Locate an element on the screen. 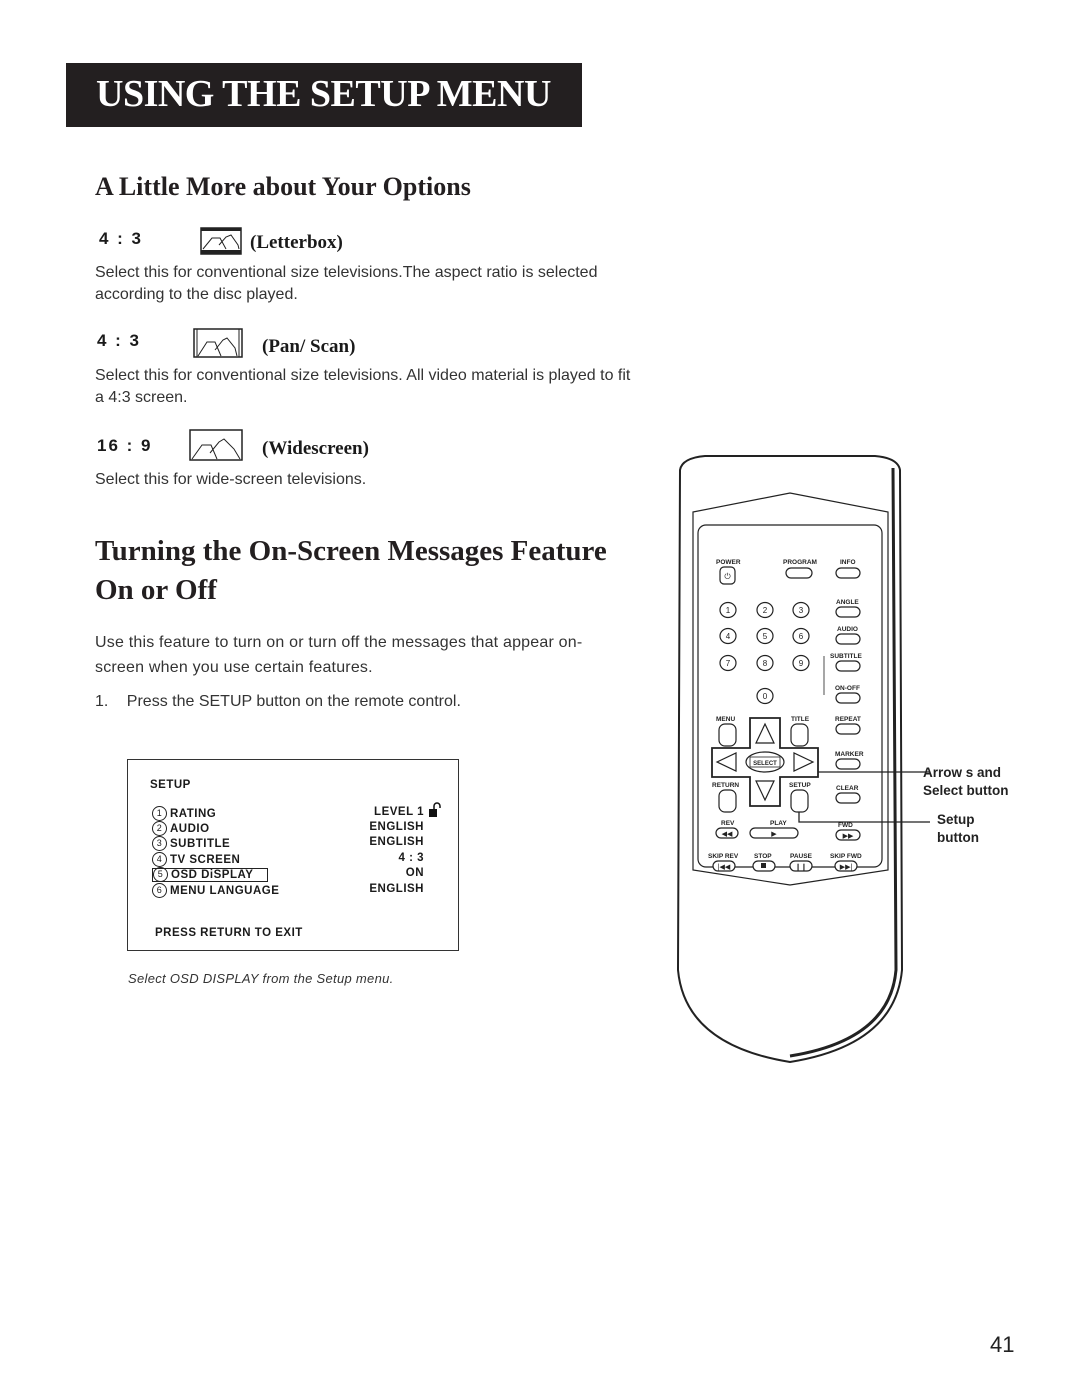  osd-row: 6 MENU LANGUAGE ENGLISH is located at coordinates (297, 890).